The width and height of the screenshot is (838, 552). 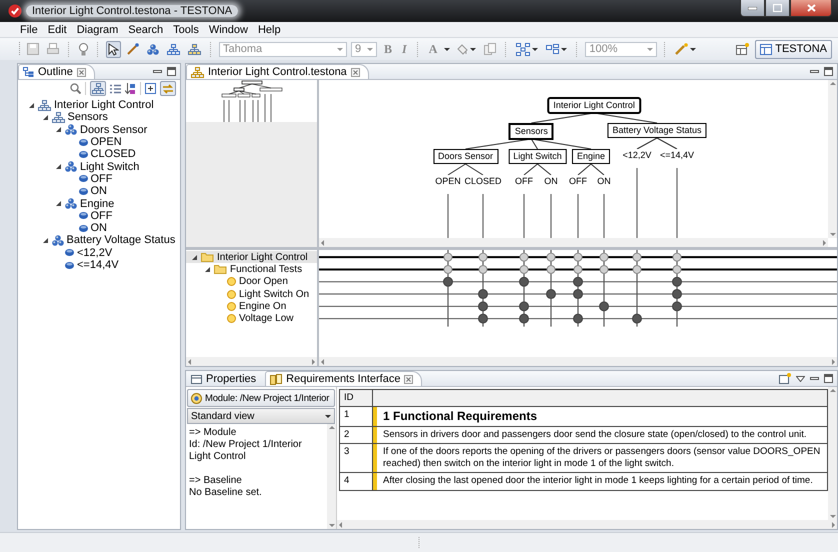 What do you see at coordinates (132, 11) in the screenshot?
I see `window-title: Interior Light Control.testona - TESTONA` at bounding box center [132, 11].